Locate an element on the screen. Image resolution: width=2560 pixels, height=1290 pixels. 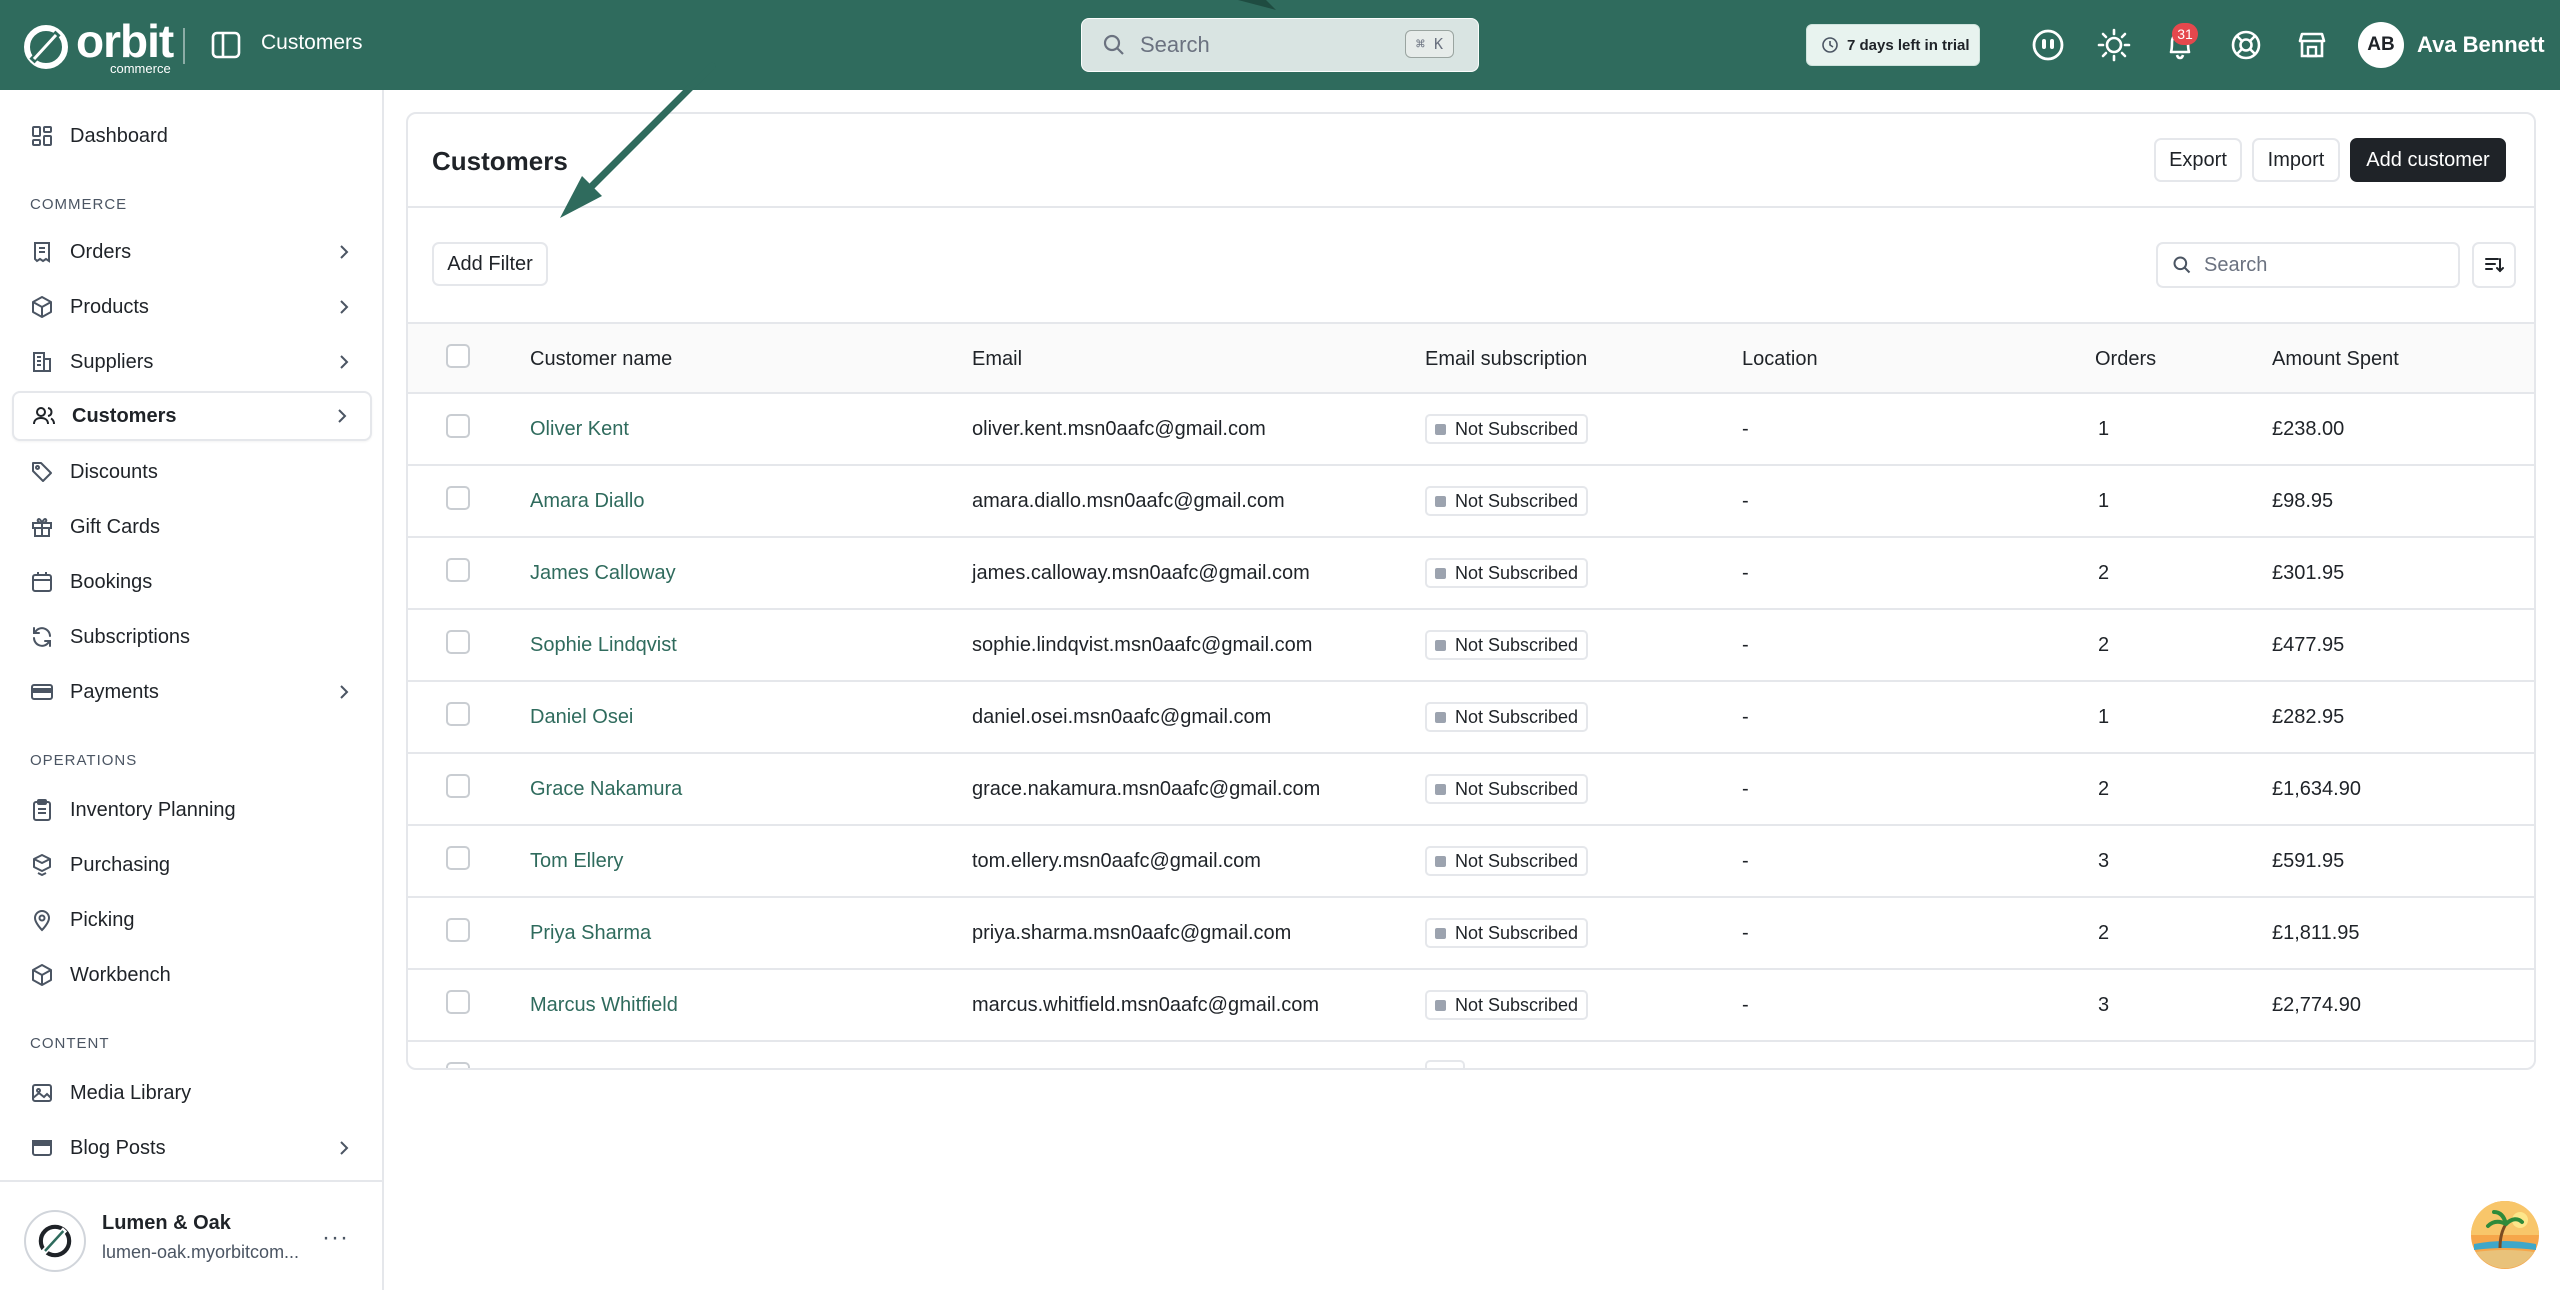
customer-name-link: Priya Sharma is located at coordinates (590, 933).